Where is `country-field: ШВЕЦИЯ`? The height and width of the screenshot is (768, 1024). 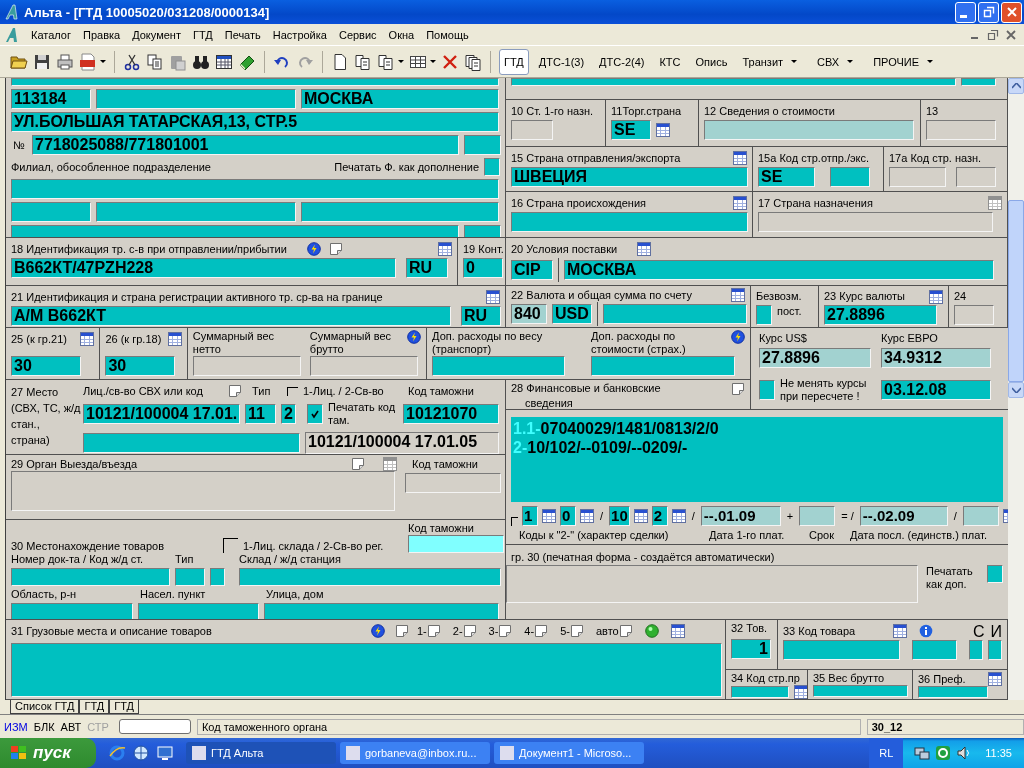 country-field: ШВЕЦИЯ is located at coordinates (629, 177).